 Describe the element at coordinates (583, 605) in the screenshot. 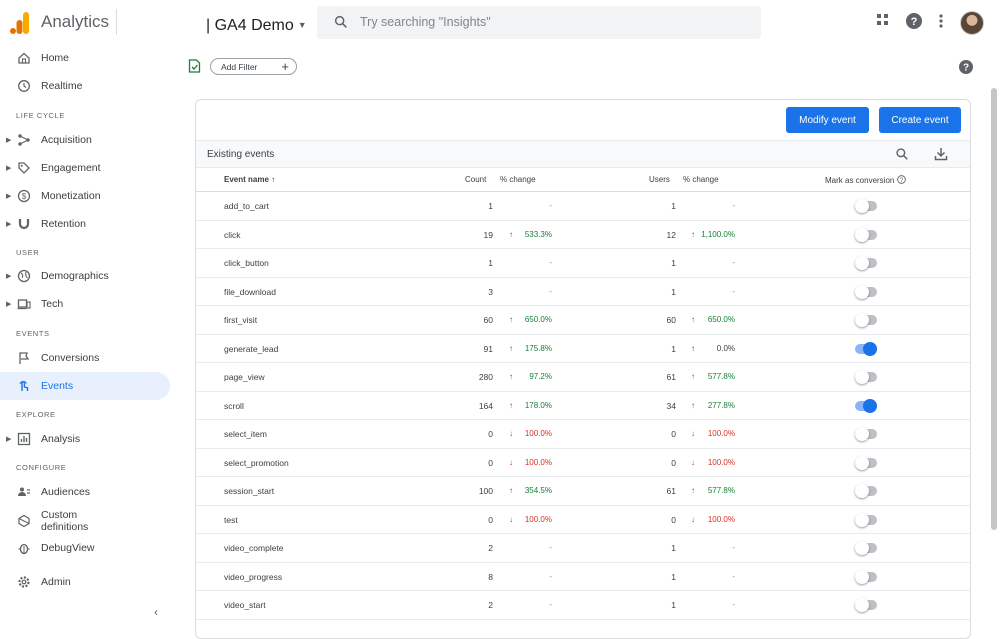

I see `table-row: video_start 2 - 1 -` at that location.